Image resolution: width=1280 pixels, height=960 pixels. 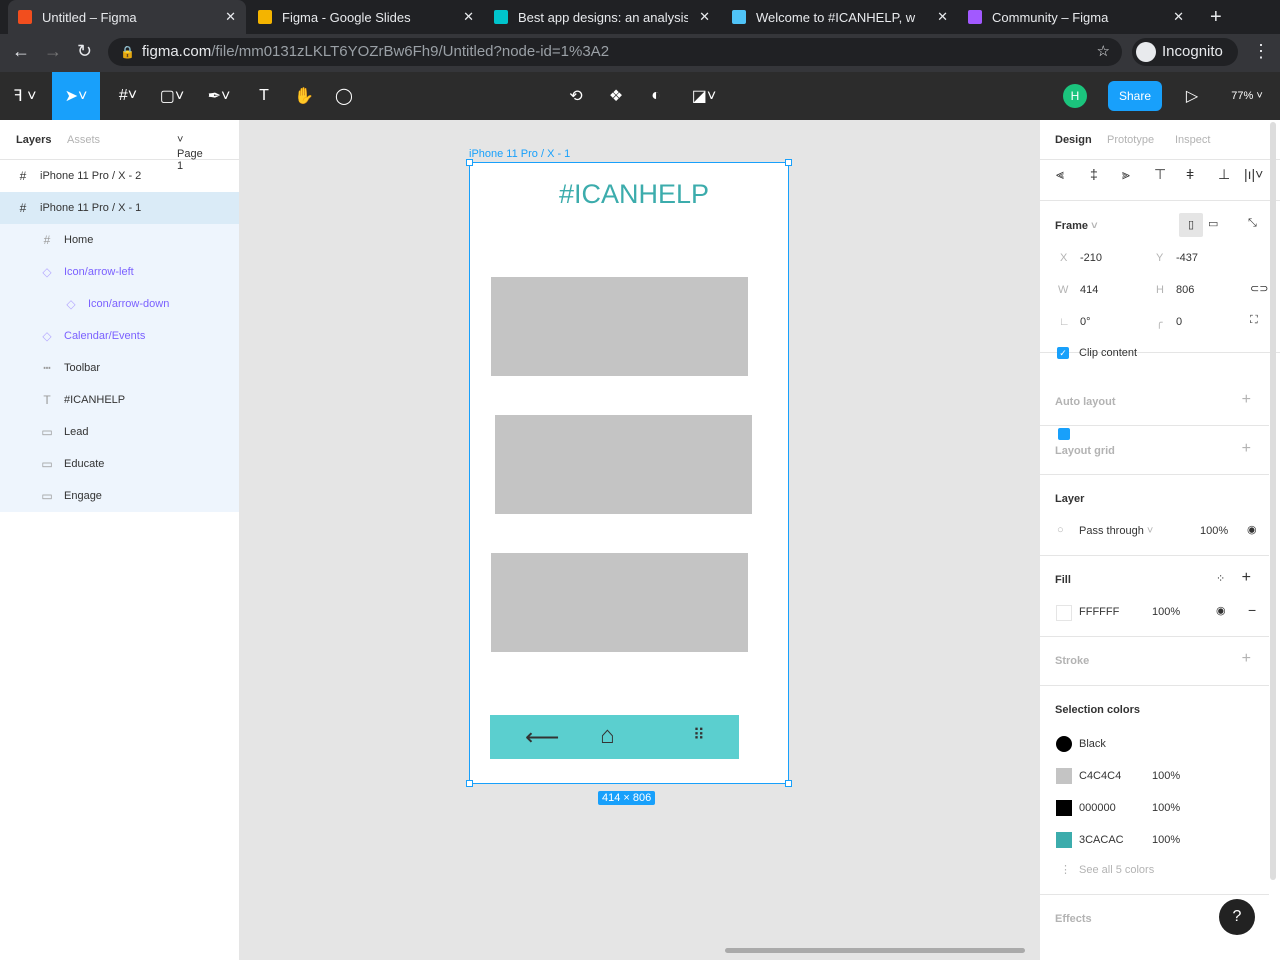 I want to click on blend-mode-dropdown: Pass through ˅, so click(x=1116, y=531).